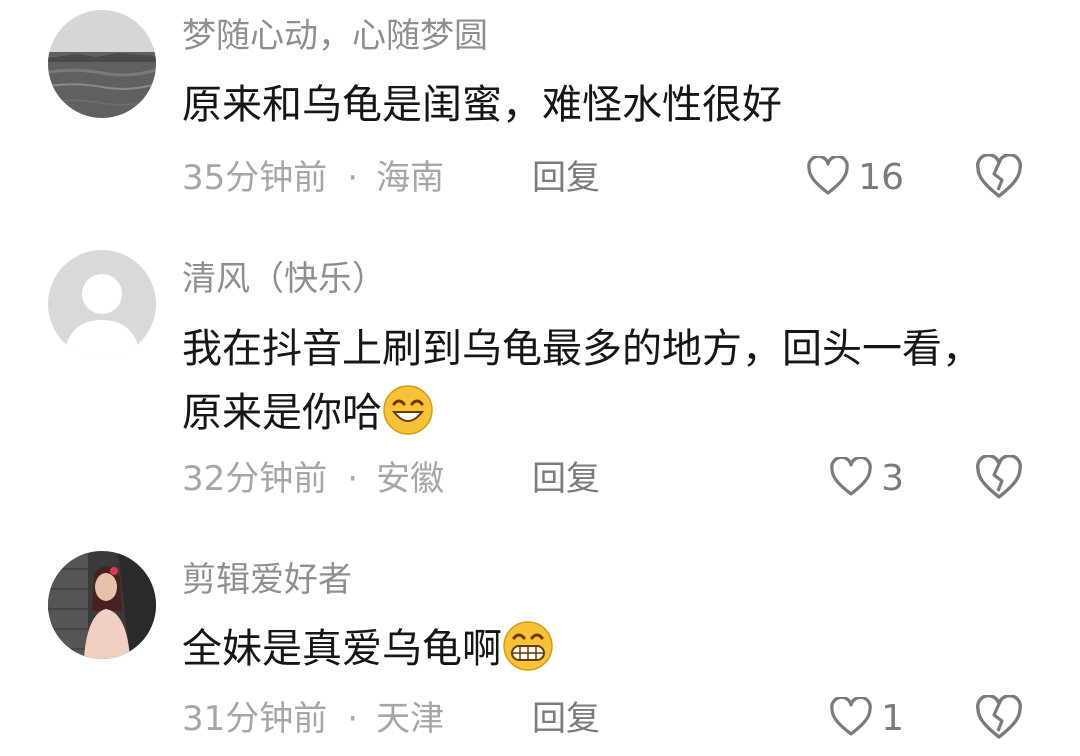 This screenshot has width=1080, height=756. What do you see at coordinates (255, 178) in the screenshot?
I see `comment-time: 35分钟前` at bounding box center [255, 178].